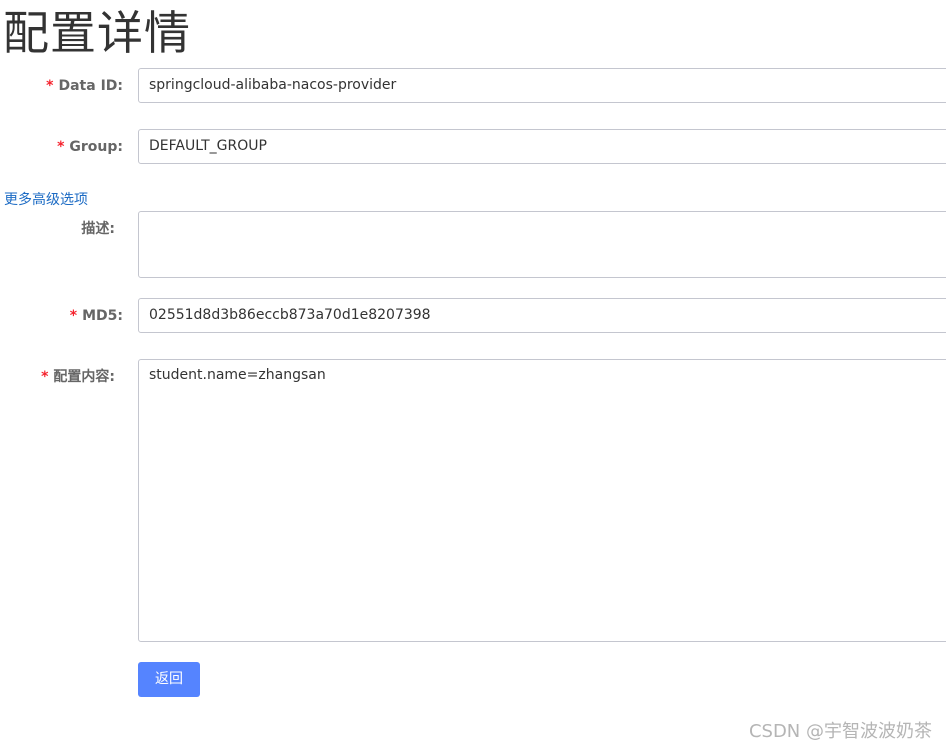 The height and width of the screenshot is (751, 946). What do you see at coordinates (542, 146) in the screenshot?
I see `group-field: DEFAULT_GROUP` at bounding box center [542, 146].